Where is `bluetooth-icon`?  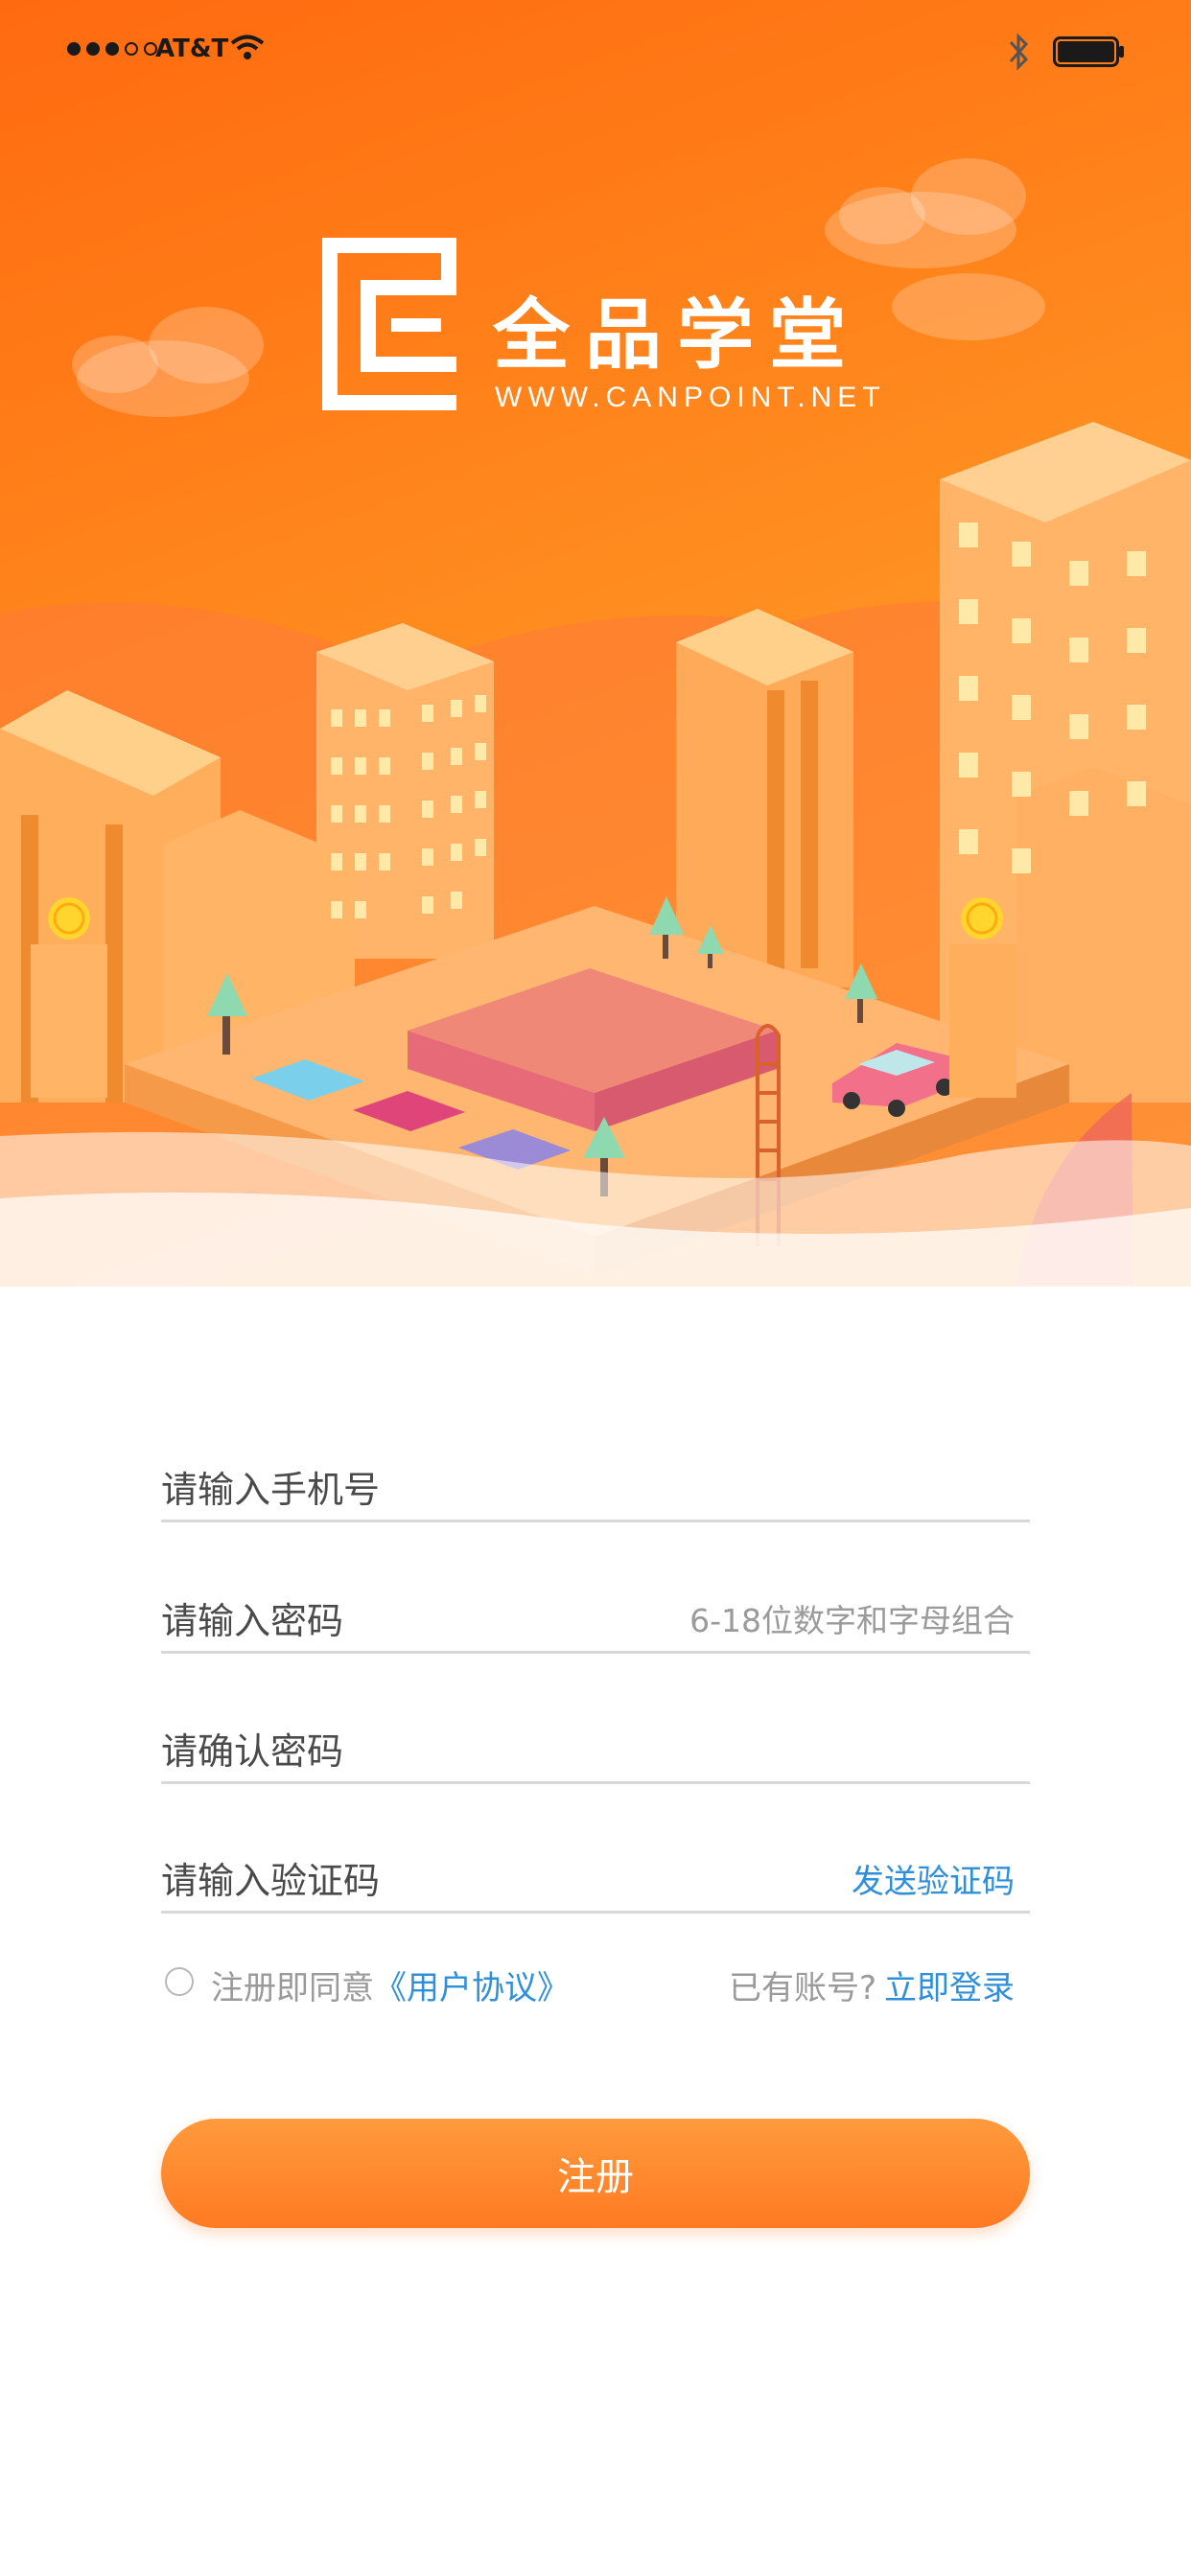 bluetooth-icon is located at coordinates (1019, 52).